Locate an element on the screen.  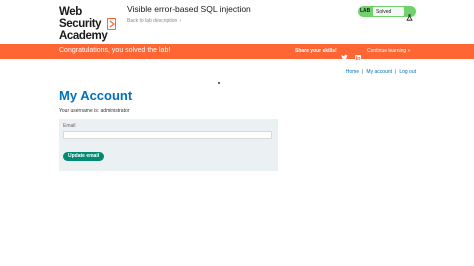
email-label: Email is located at coordinates (69, 126).